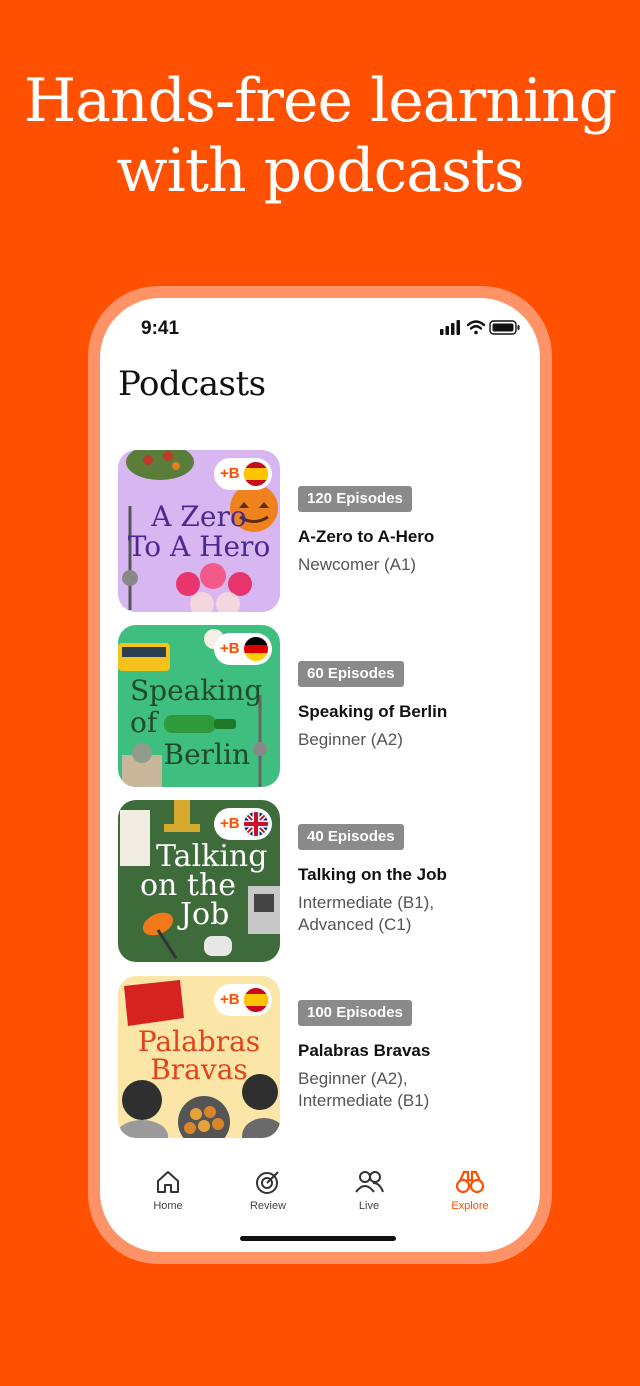 Image resolution: width=640 pixels, height=1386 pixels. Describe the element at coordinates (369, 1182) in the screenshot. I see `people-icon` at that location.